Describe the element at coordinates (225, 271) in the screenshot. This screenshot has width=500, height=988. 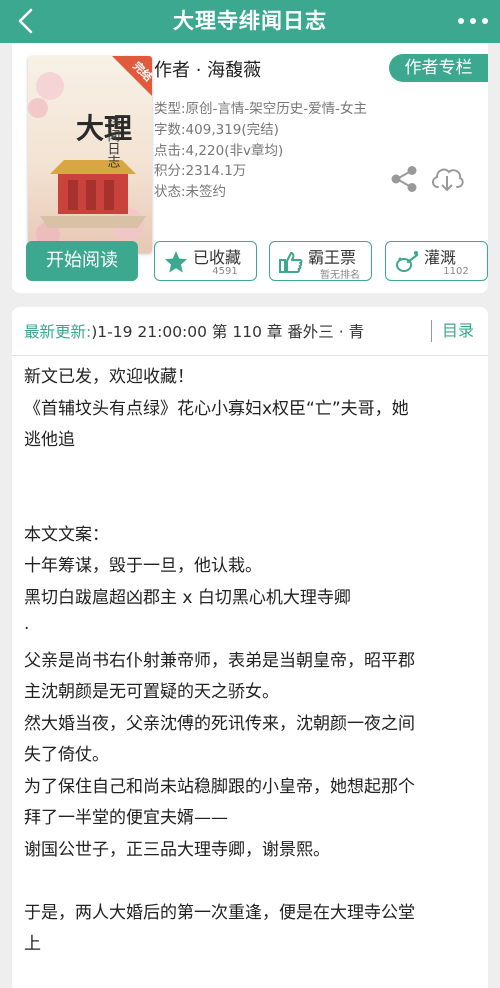
I see `favorite-count: 4591` at that location.